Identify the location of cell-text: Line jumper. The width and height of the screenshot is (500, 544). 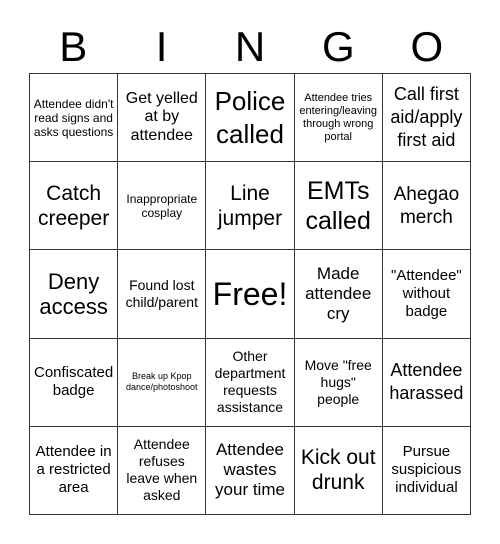
(250, 205).